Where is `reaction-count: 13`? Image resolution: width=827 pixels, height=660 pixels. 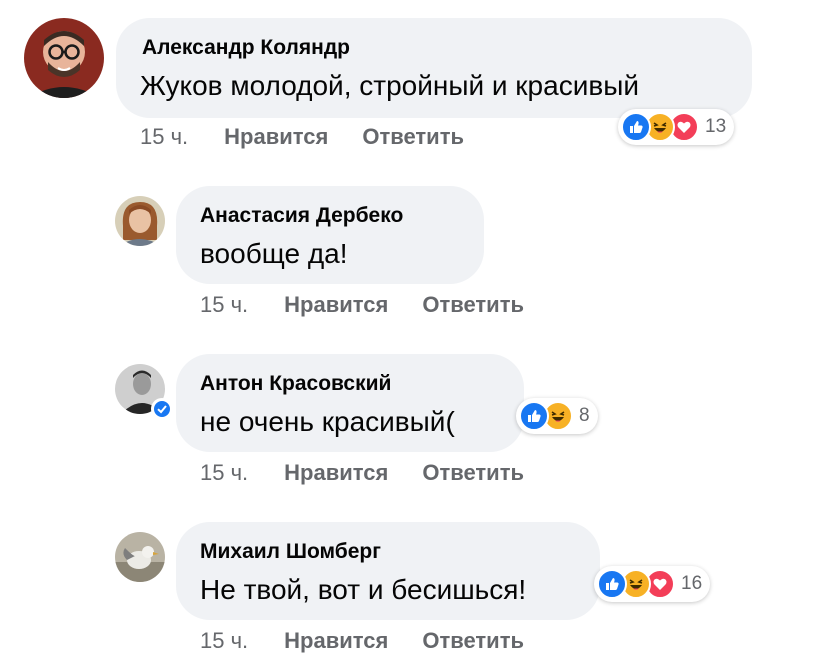
reaction-count: 13 is located at coordinates (716, 126).